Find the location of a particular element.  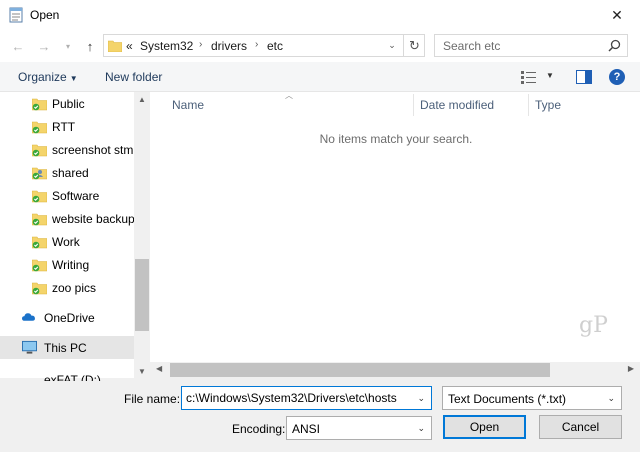

nav-item-rtt: RTT is located at coordinates (67, 126).